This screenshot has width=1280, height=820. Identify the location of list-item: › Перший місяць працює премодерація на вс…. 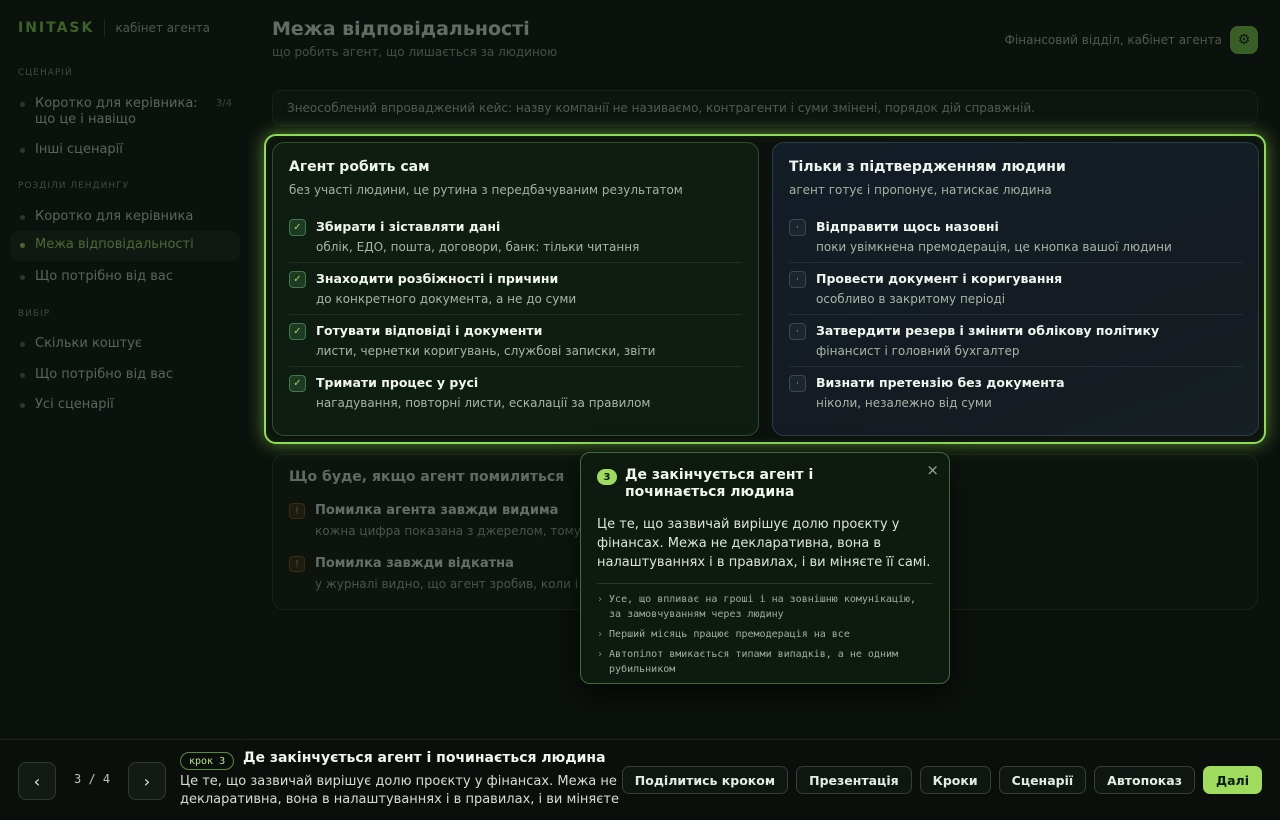
(765, 634).